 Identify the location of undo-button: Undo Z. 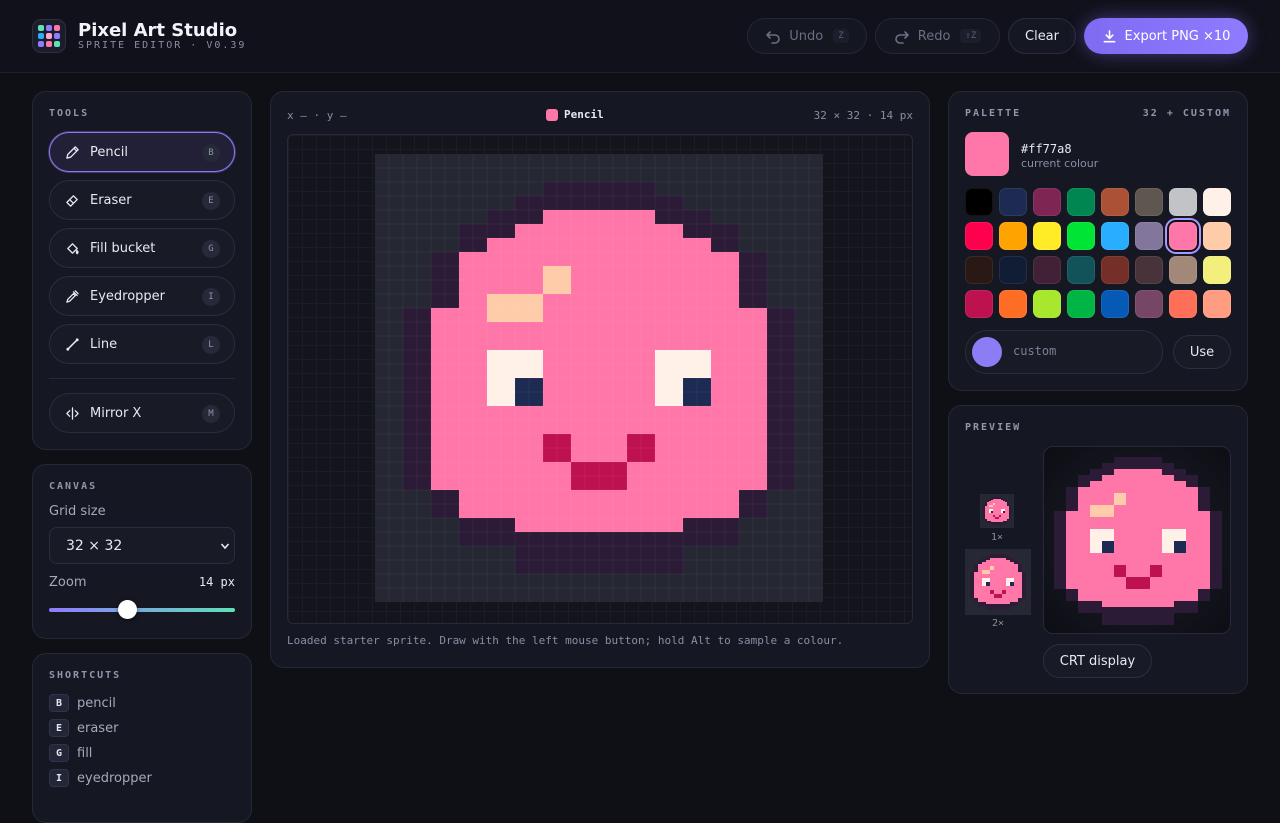
(807, 36).